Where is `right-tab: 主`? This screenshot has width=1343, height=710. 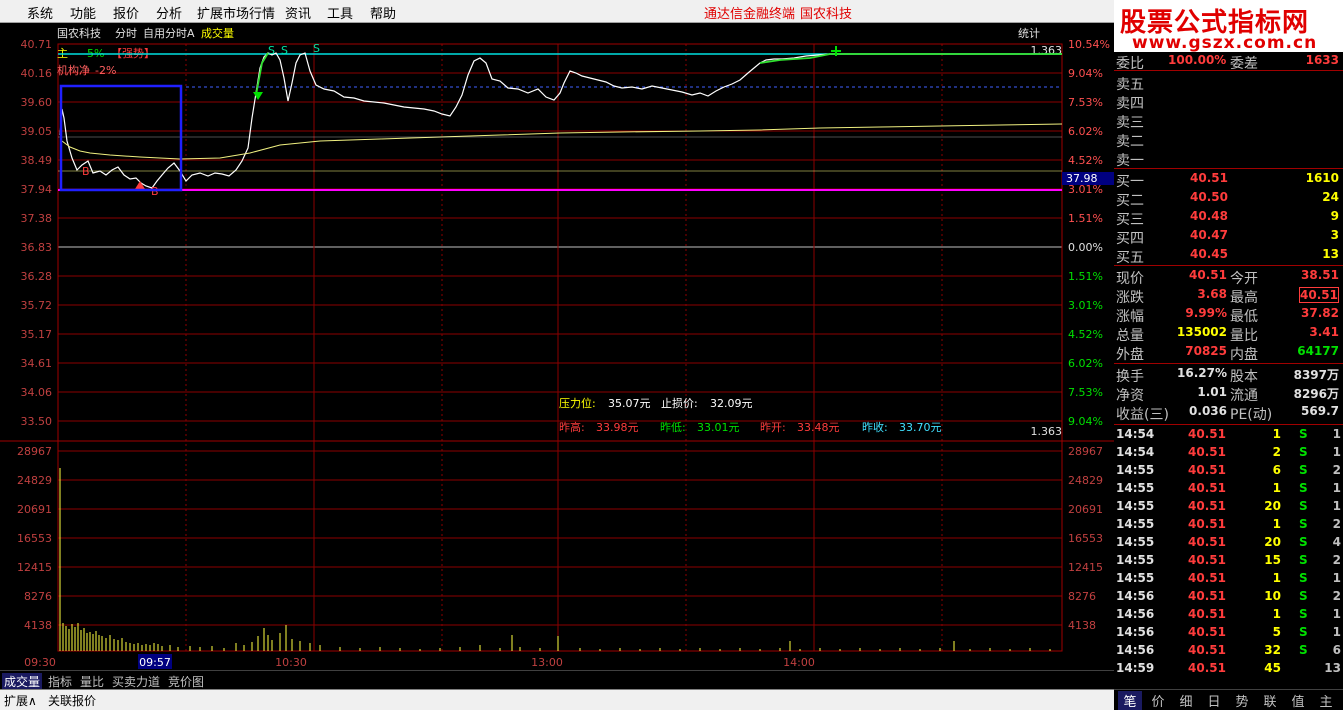 right-tab: 主 is located at coordinates (1326, 700).